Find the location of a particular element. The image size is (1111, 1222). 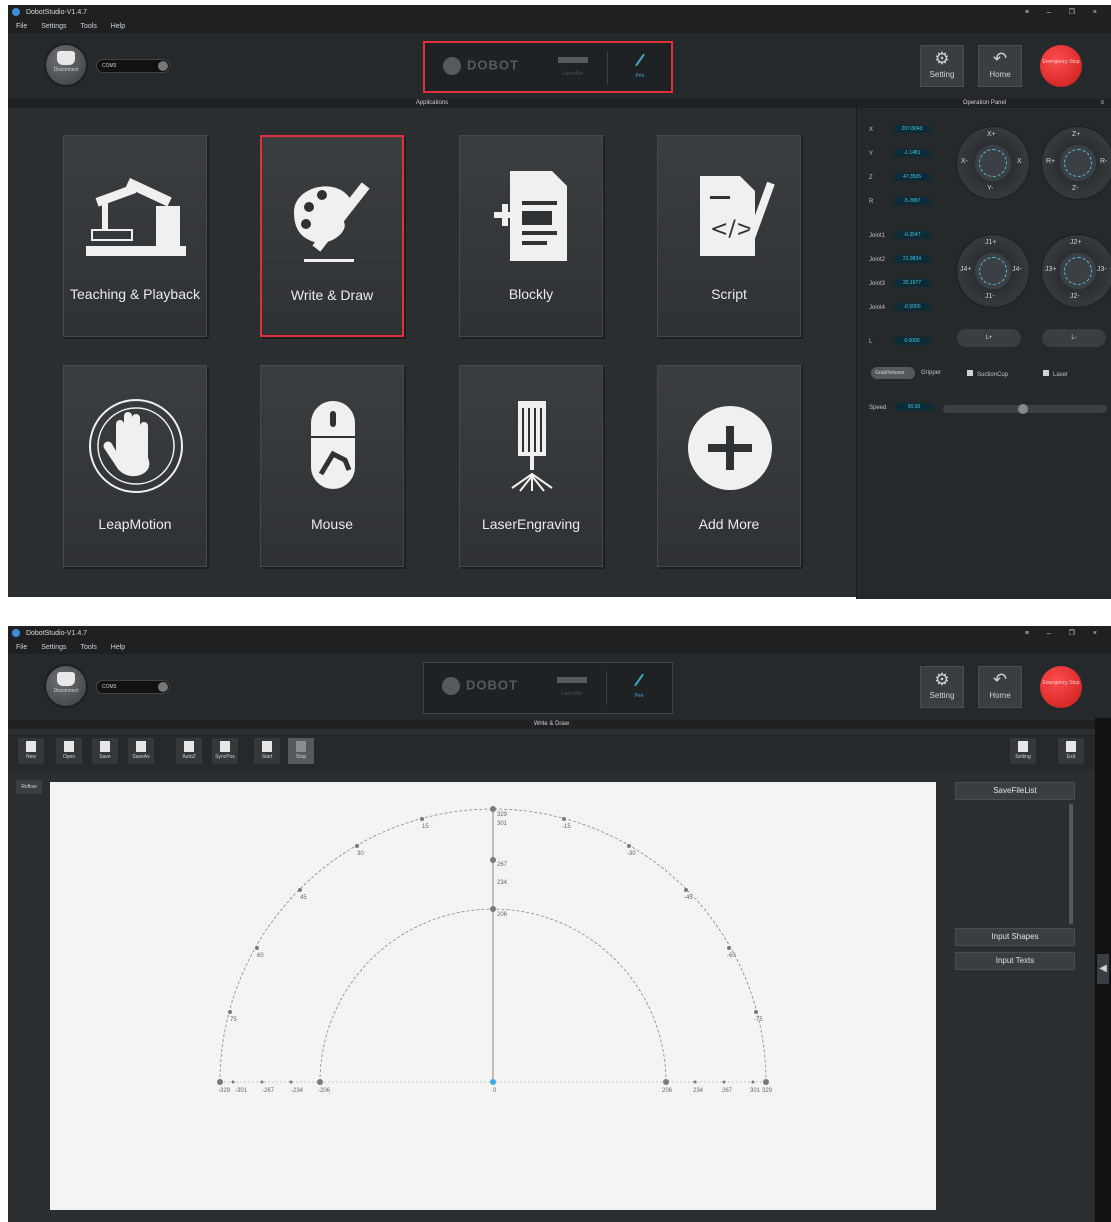

j3-minus-button: J3- is located at coordinates (1102, 269).